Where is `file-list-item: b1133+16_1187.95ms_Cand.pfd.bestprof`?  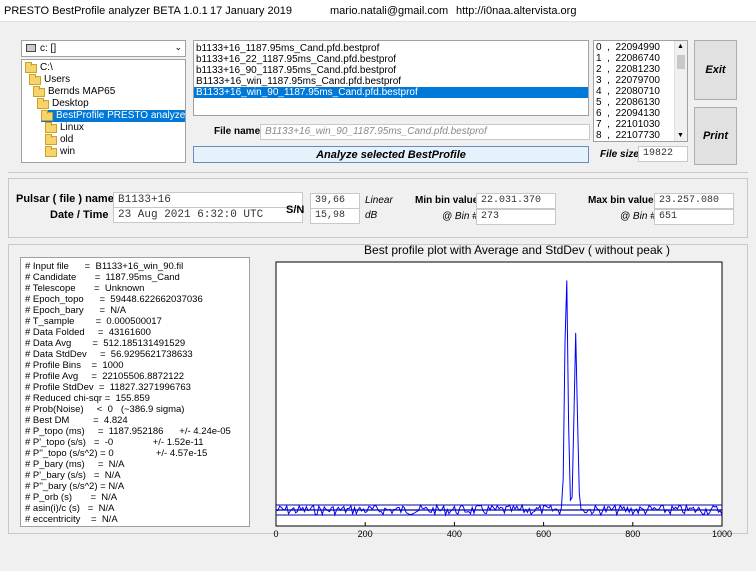
file-list-item: b1133+16_1187.95ms_Cand.pfd.bestprof is located at coordinates (391, 48).